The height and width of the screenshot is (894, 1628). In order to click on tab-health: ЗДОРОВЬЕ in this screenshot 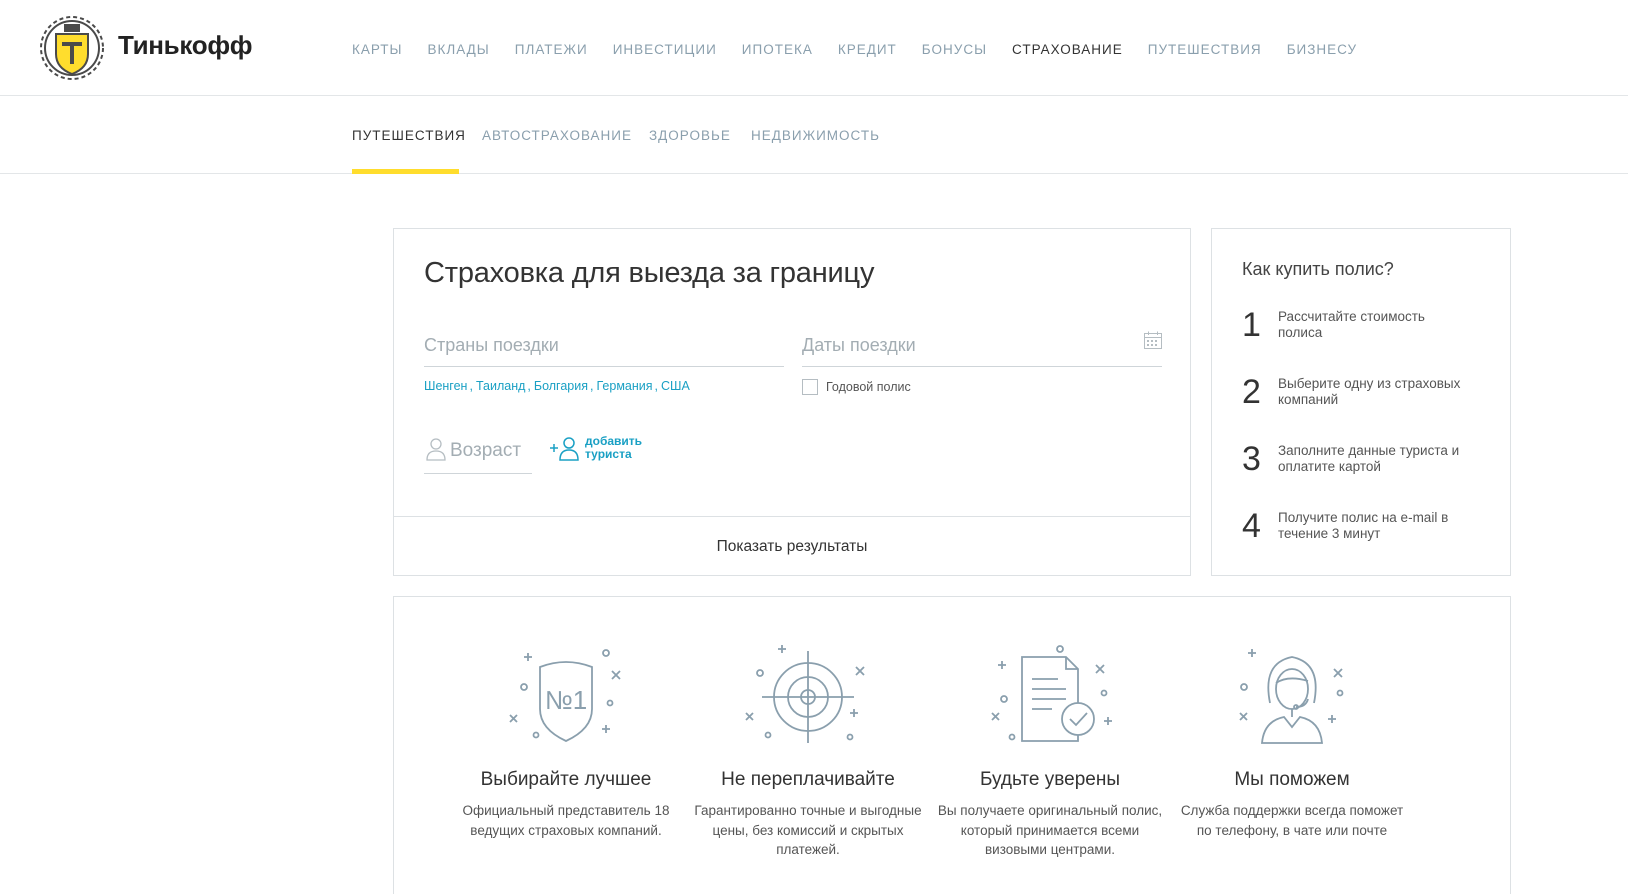, I will do `click(690, 135)`.